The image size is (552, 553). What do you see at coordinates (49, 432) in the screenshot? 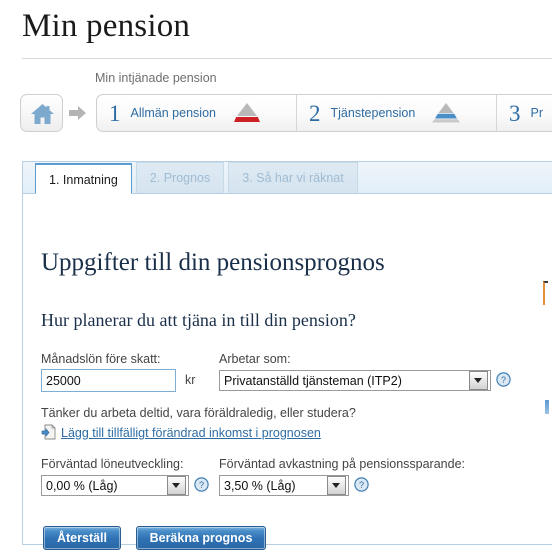
I see `add-document-icon` at bounding box center [49, 432].